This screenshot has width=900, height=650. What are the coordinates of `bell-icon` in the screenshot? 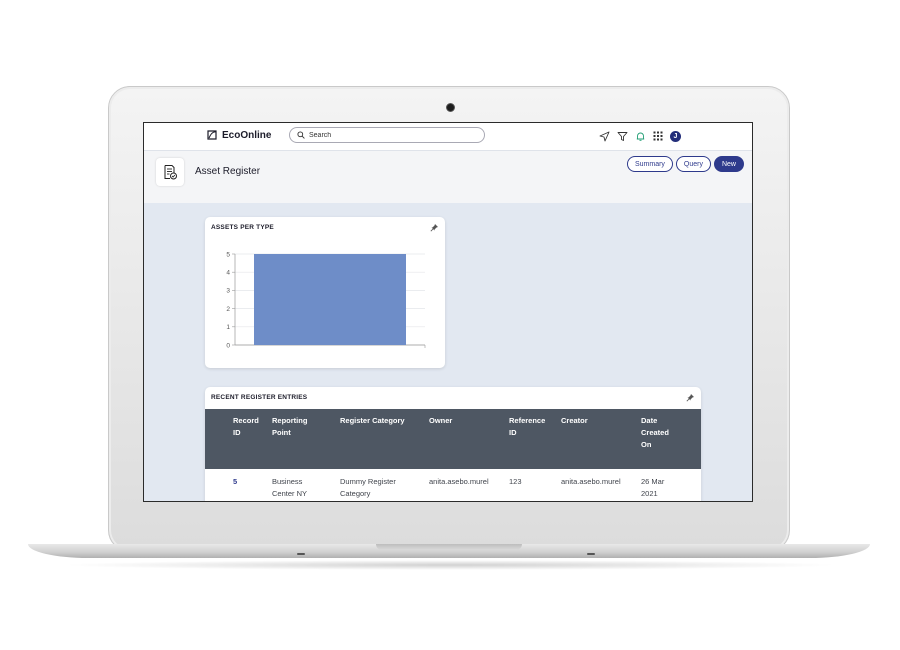 It's located at (640, 136).